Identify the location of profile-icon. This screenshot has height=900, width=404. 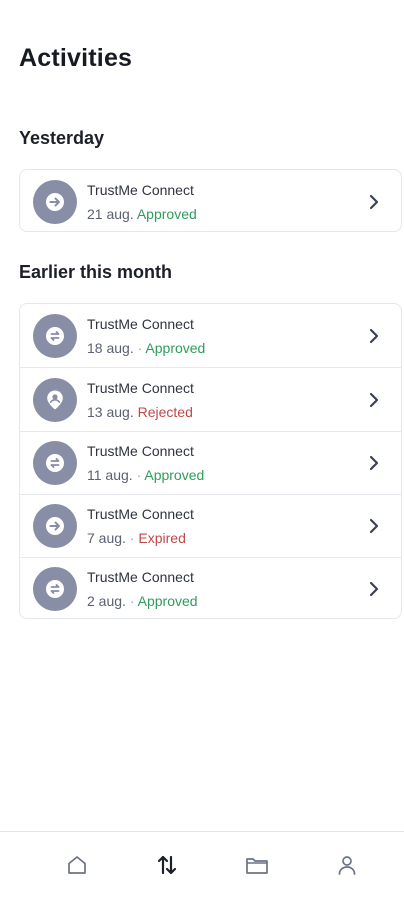
(347, 865).